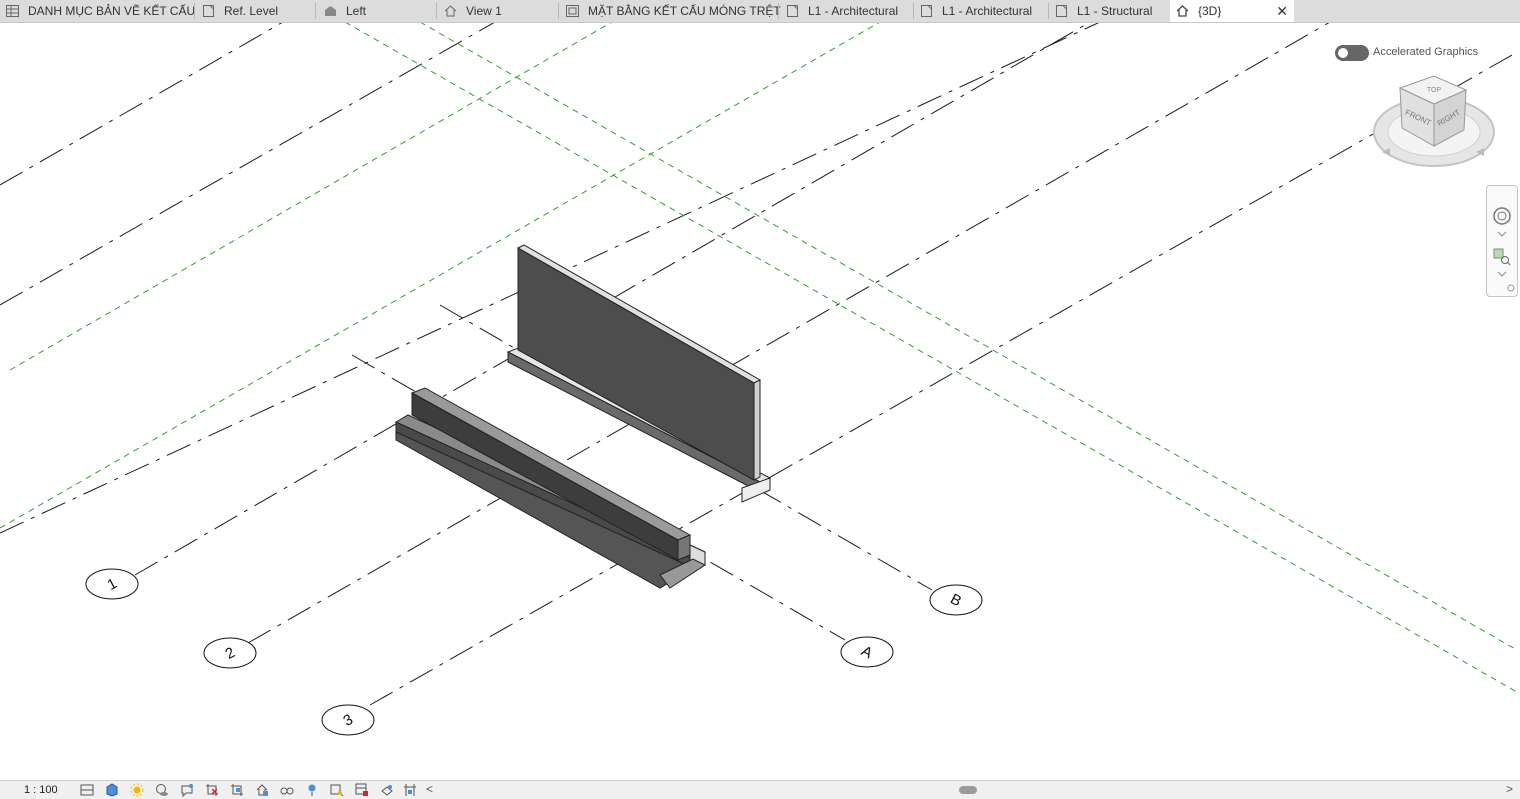  Describe the element at coordinates (312, 790) in the screenshot. I see `reveal-hidden-icon` at that location.